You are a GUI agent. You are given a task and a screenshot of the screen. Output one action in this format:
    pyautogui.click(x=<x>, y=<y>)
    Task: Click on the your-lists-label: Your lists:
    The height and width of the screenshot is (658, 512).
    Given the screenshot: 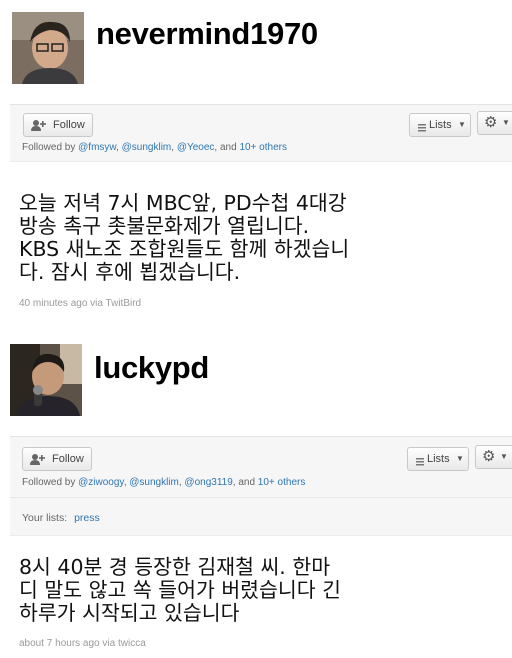 What is the action you would take?
    pyautogui.click(x=45, y=518)
    